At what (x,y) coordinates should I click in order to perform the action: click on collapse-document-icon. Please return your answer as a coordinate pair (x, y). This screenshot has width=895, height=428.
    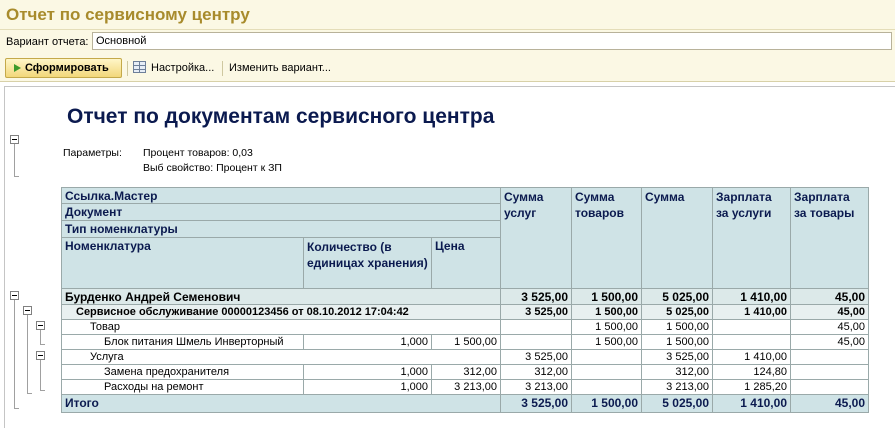
    Looking at the image, I should click on (27, 310).